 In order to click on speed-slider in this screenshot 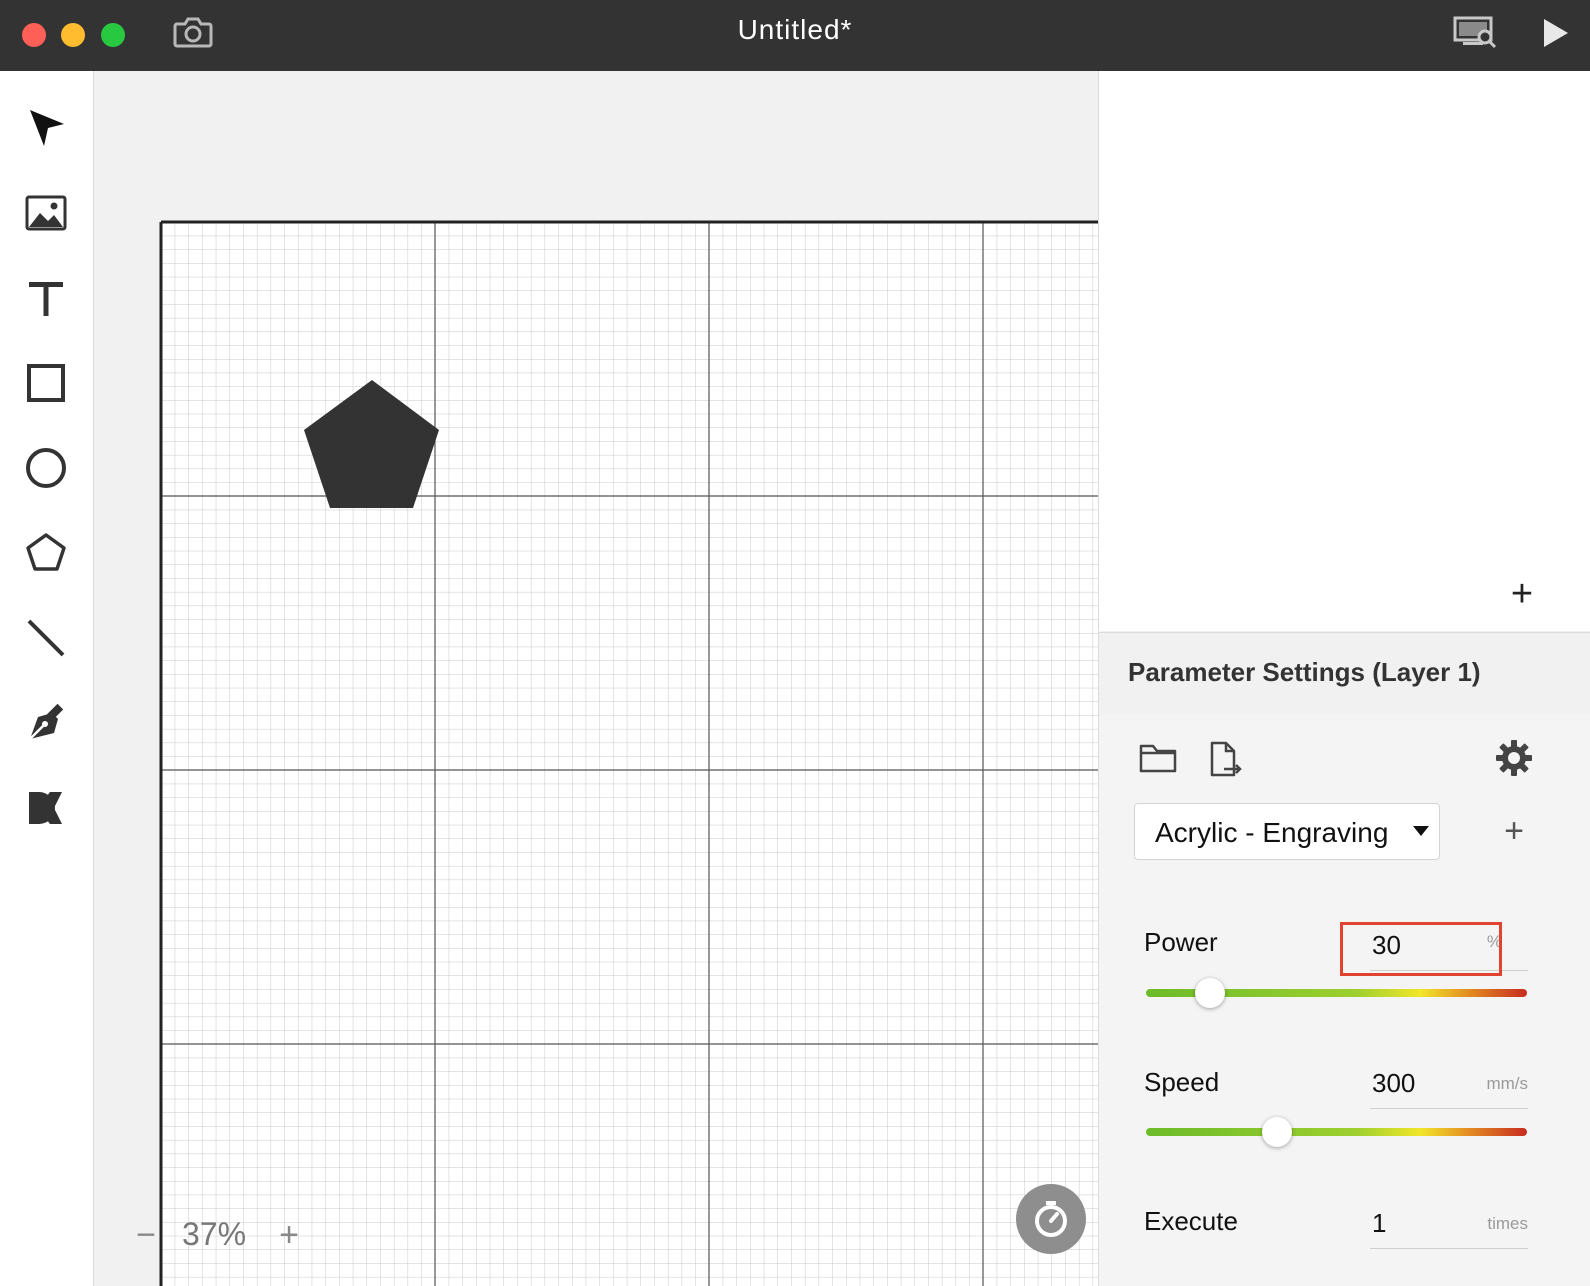, I will do `click(1336, 1132)`.